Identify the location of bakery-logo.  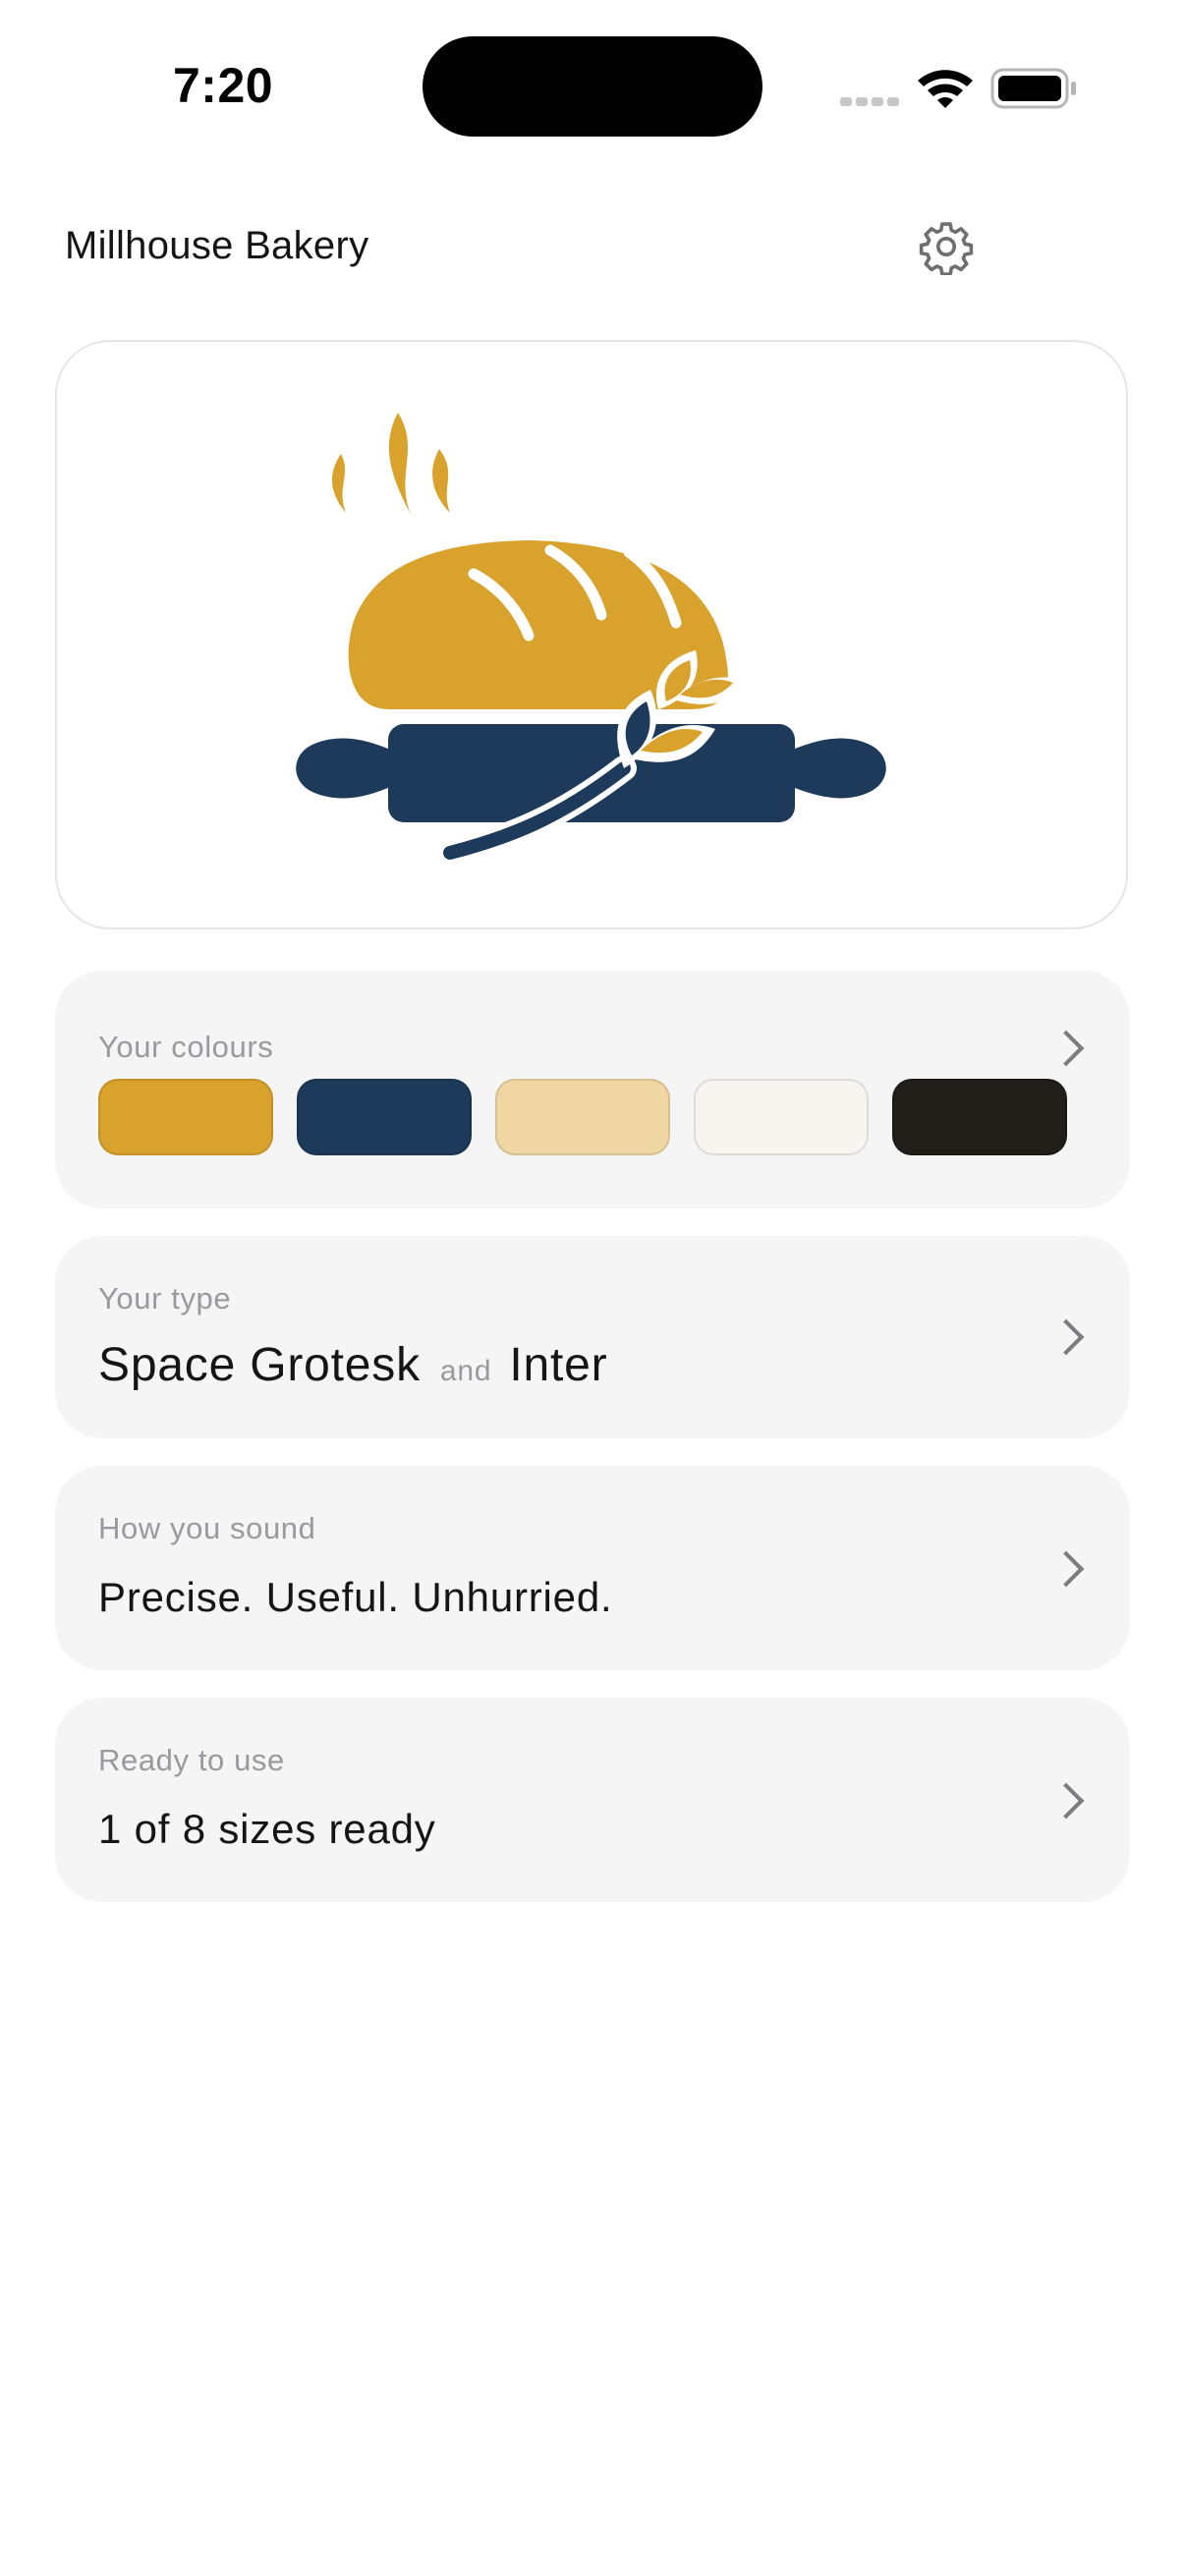
(592, 639).